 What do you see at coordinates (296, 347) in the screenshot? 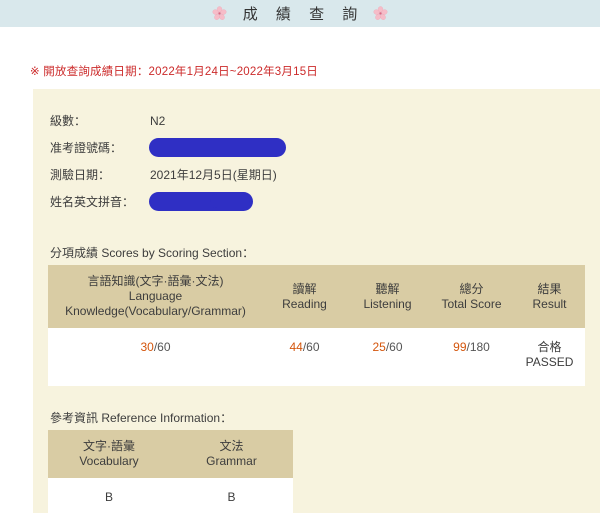
I see `score-value: 44` at bounding box center [296, 347].